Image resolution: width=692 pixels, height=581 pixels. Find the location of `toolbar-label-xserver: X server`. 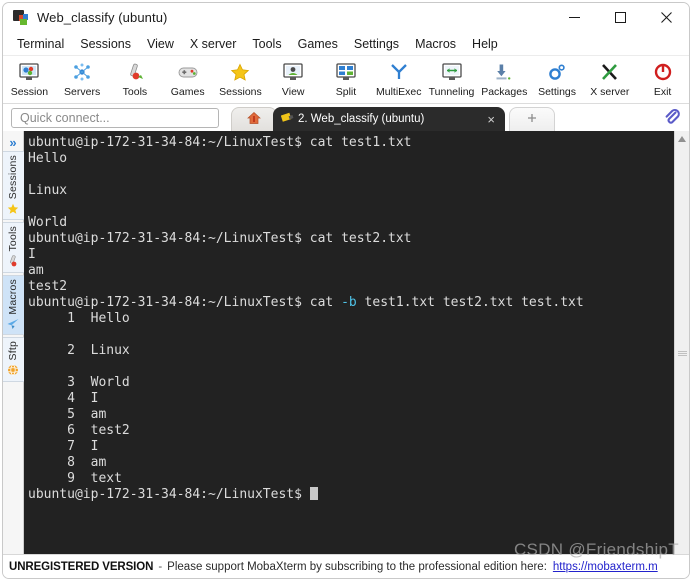

toolbar-label-xserver: X server is located at coordinates (610, 92).